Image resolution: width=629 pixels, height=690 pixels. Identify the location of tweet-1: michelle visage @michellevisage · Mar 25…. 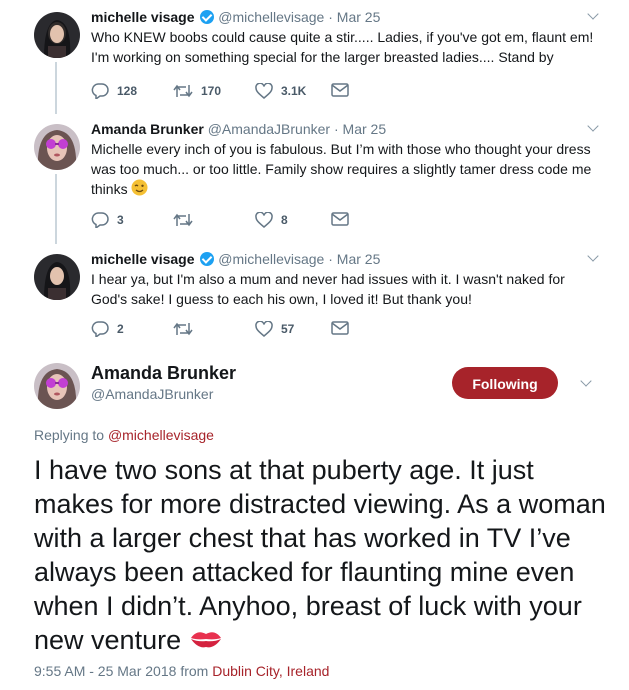
(314, 58).